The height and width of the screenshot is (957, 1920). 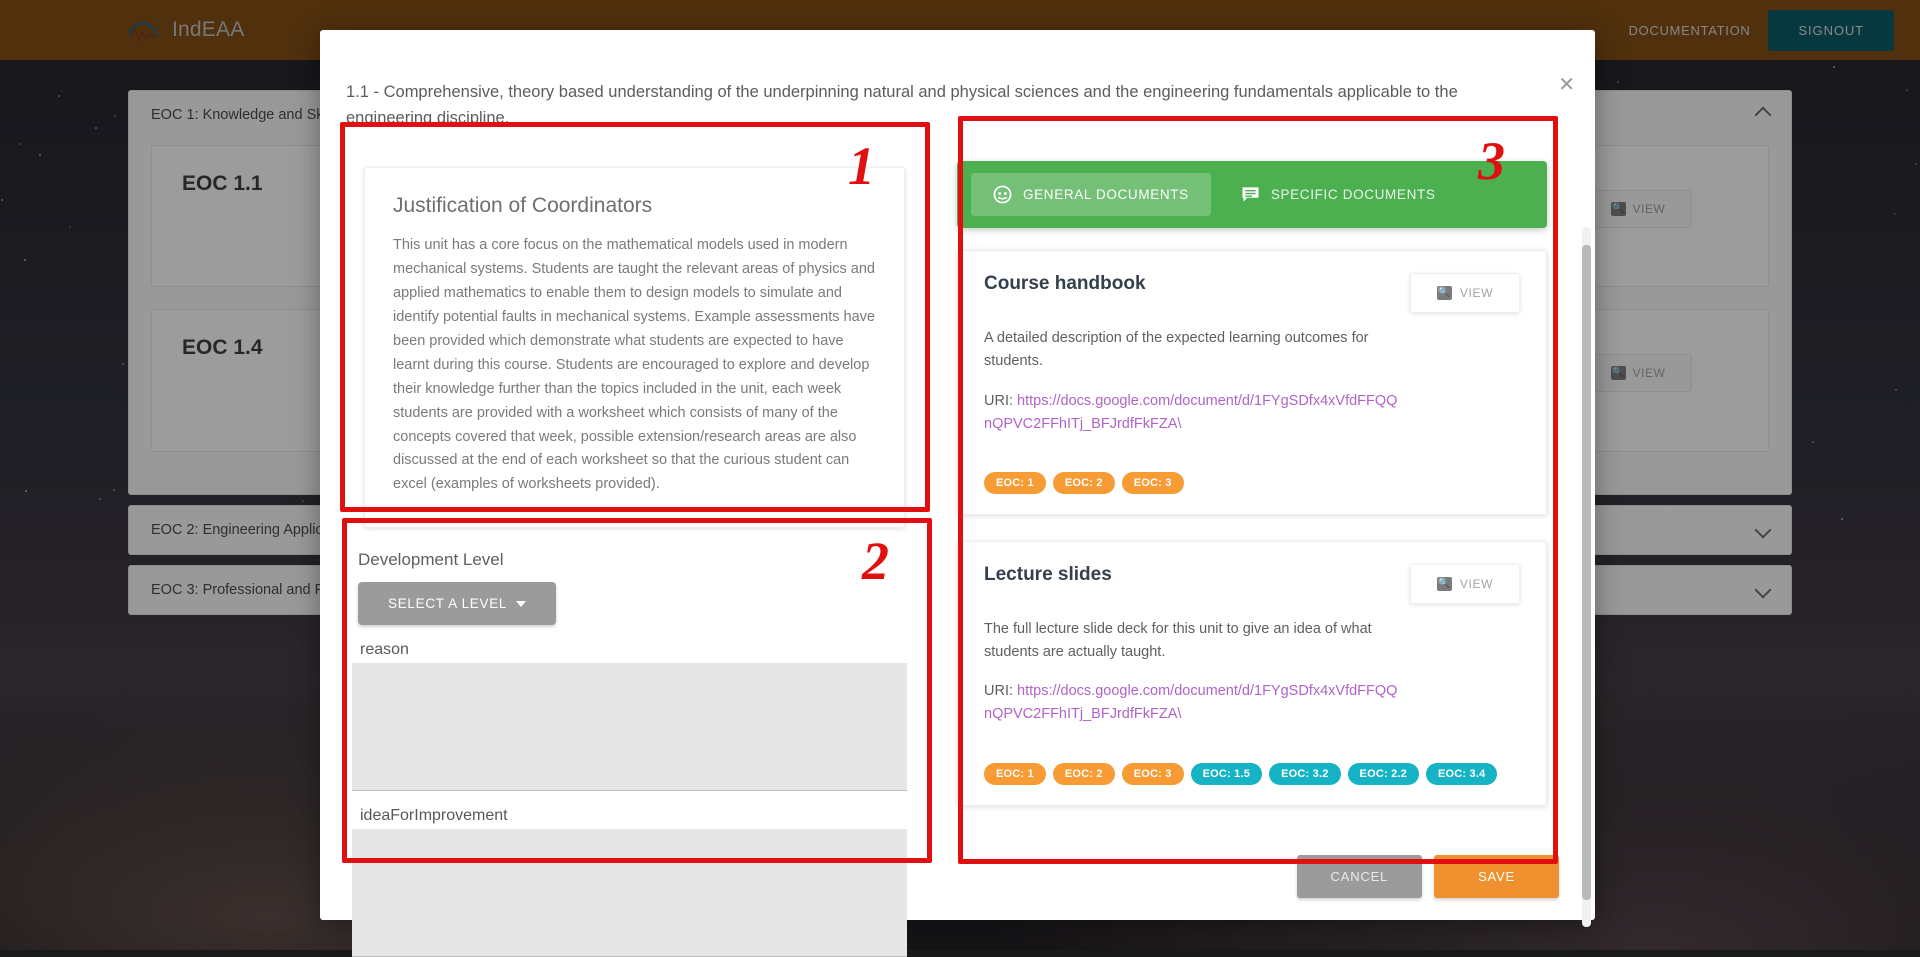 What do you see at coordinates (632, 560) in the screenshot?
I see `development-level-label: Development Level` at bounding box center [632, 560].